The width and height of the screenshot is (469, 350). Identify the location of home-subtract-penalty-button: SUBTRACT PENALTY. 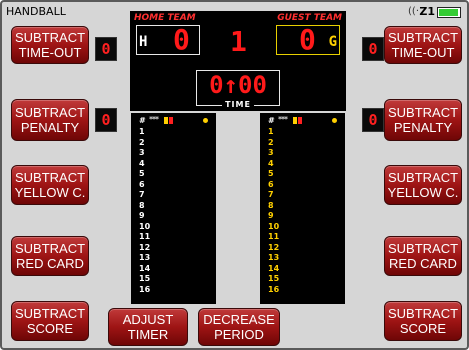
(50, 120).